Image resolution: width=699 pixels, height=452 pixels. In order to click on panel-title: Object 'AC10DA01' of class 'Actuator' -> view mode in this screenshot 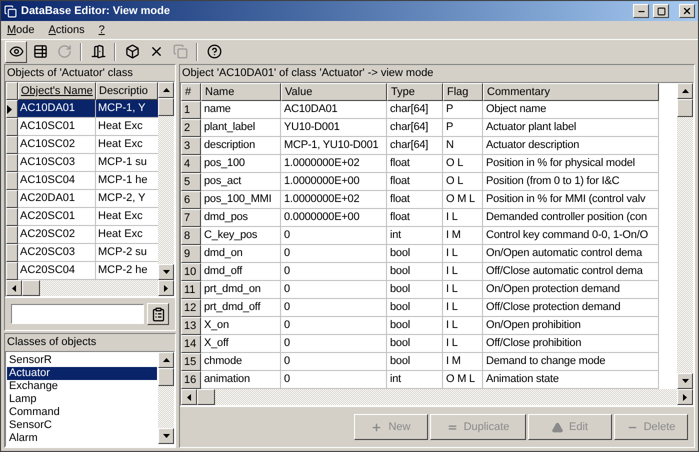, I will do `click(307, 73)`.